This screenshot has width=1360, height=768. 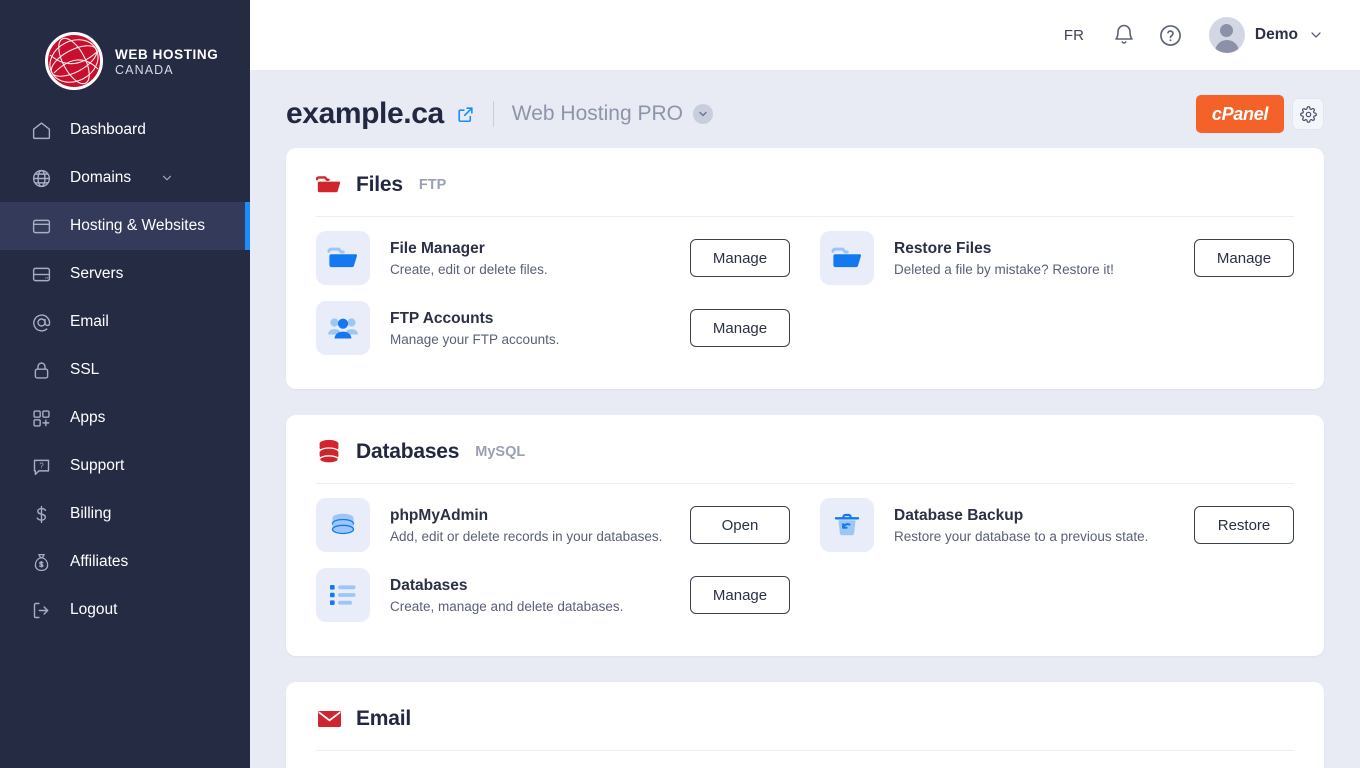 What do you see at coordinates (41, 514) in the screenshot?
I see `dollar-sign-icon` at bounding box center [41, 514].